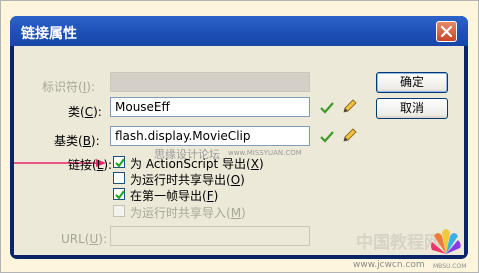  I want to click on export-first-frame-checkbox, so click(119, 194).